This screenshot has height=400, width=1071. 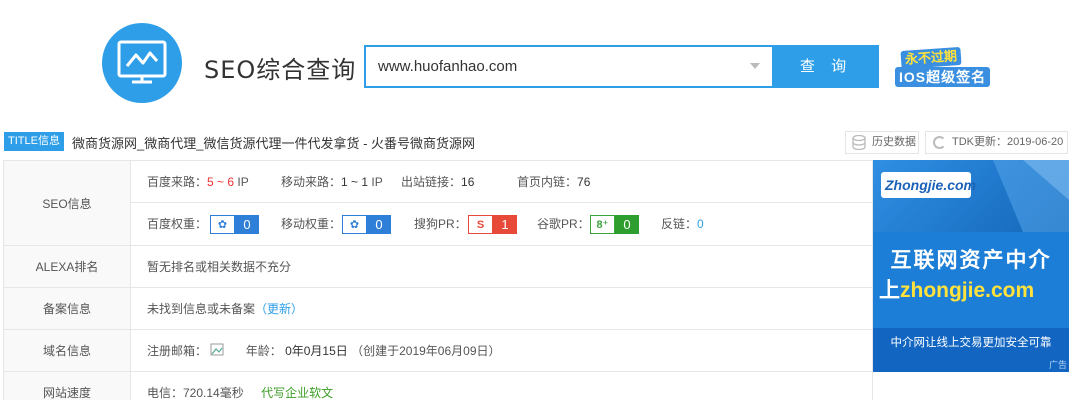 What do you see at coordinates (700, 224) in the screenshot?
I see `backlinks-link: 0` at bounding box center [700, 224].